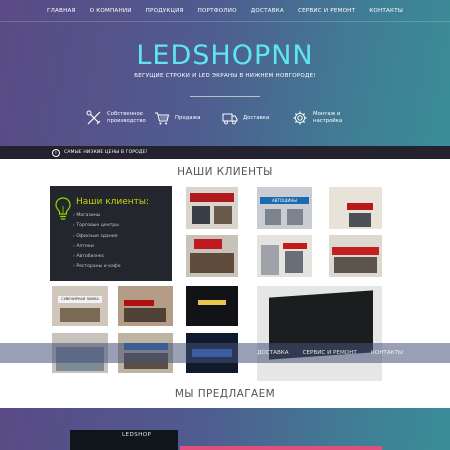  What do you see at coordinates (97, 267) in the screenshot?
I see `list-item: › Рестораны и кафе` at bounding box center [97, 267].